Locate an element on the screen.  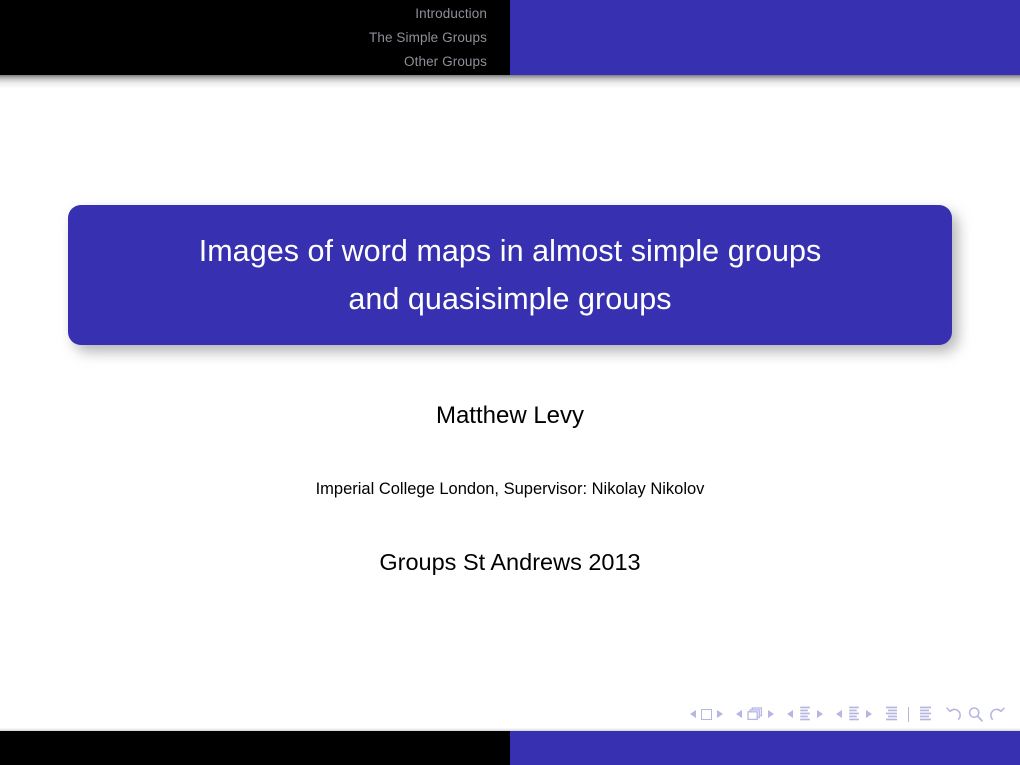
headline-nav-item-other-groups: Other Groups is located at coordinates (445, 62).